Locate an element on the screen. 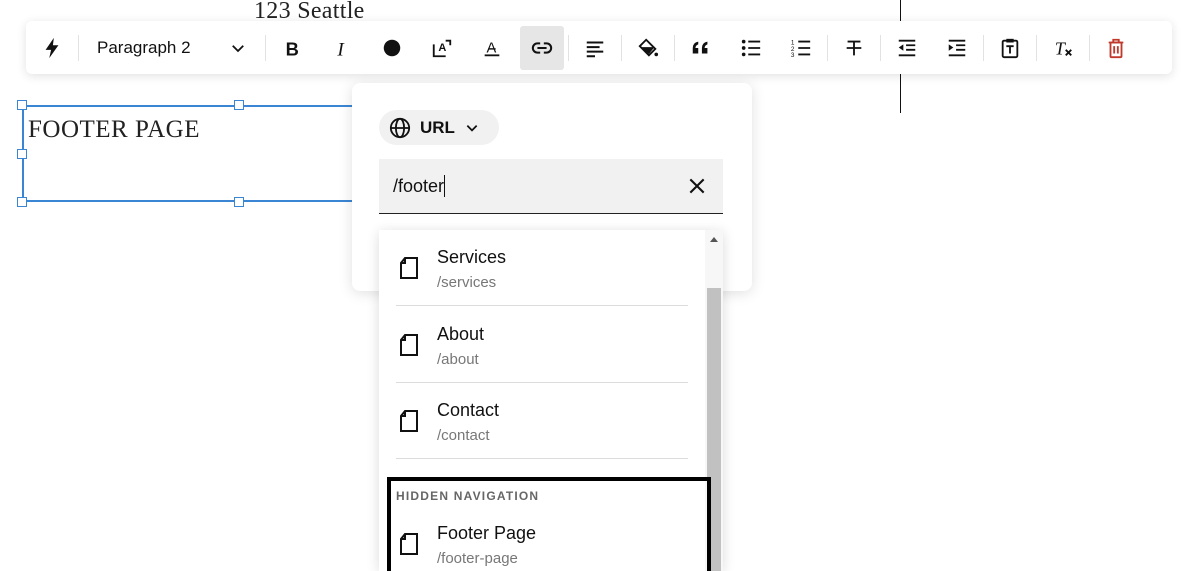 The width and height of the screenshot is (1187, 571). text-underline-icon: A is located at coordinates (492, 48).